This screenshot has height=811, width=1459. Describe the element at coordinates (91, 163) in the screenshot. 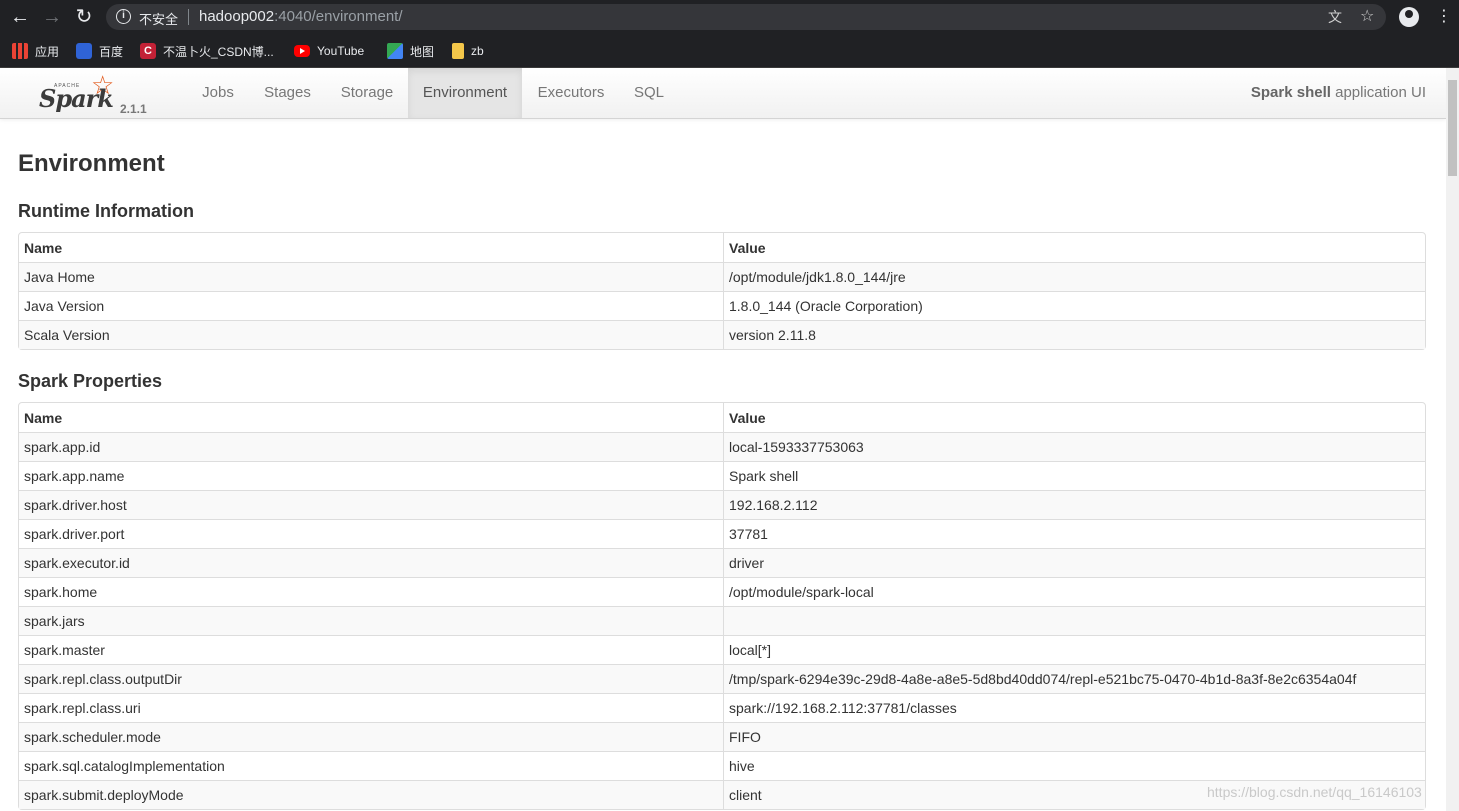

I see `page-title: Environment` at that location.